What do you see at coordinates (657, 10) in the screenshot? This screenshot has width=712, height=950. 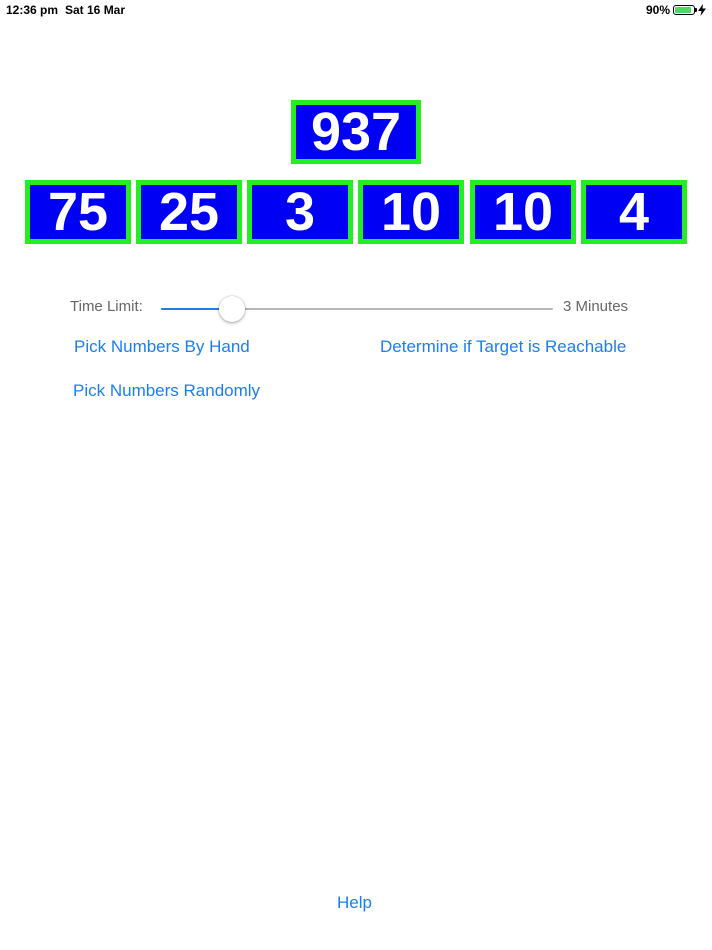 I see `battery-percentage: 90%` at bounding box center [657, 10].